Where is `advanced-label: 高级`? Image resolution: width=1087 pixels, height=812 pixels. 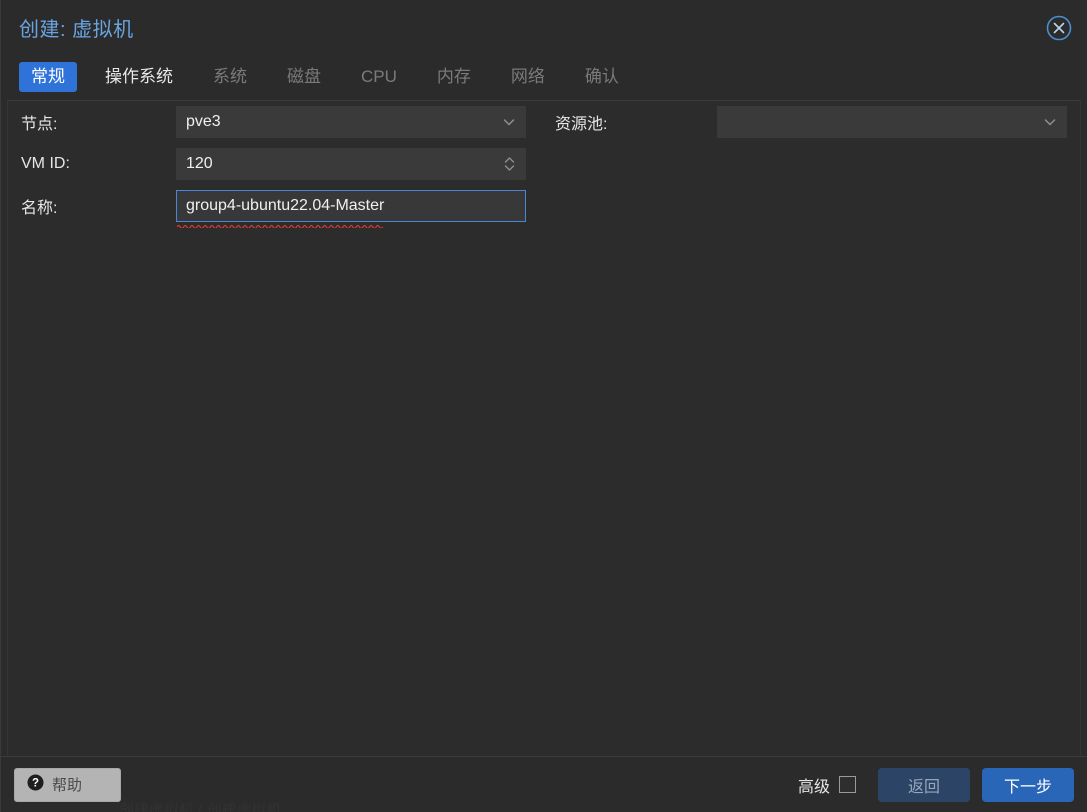 advanced-label: 高级 is located at coordinates (813, 787).